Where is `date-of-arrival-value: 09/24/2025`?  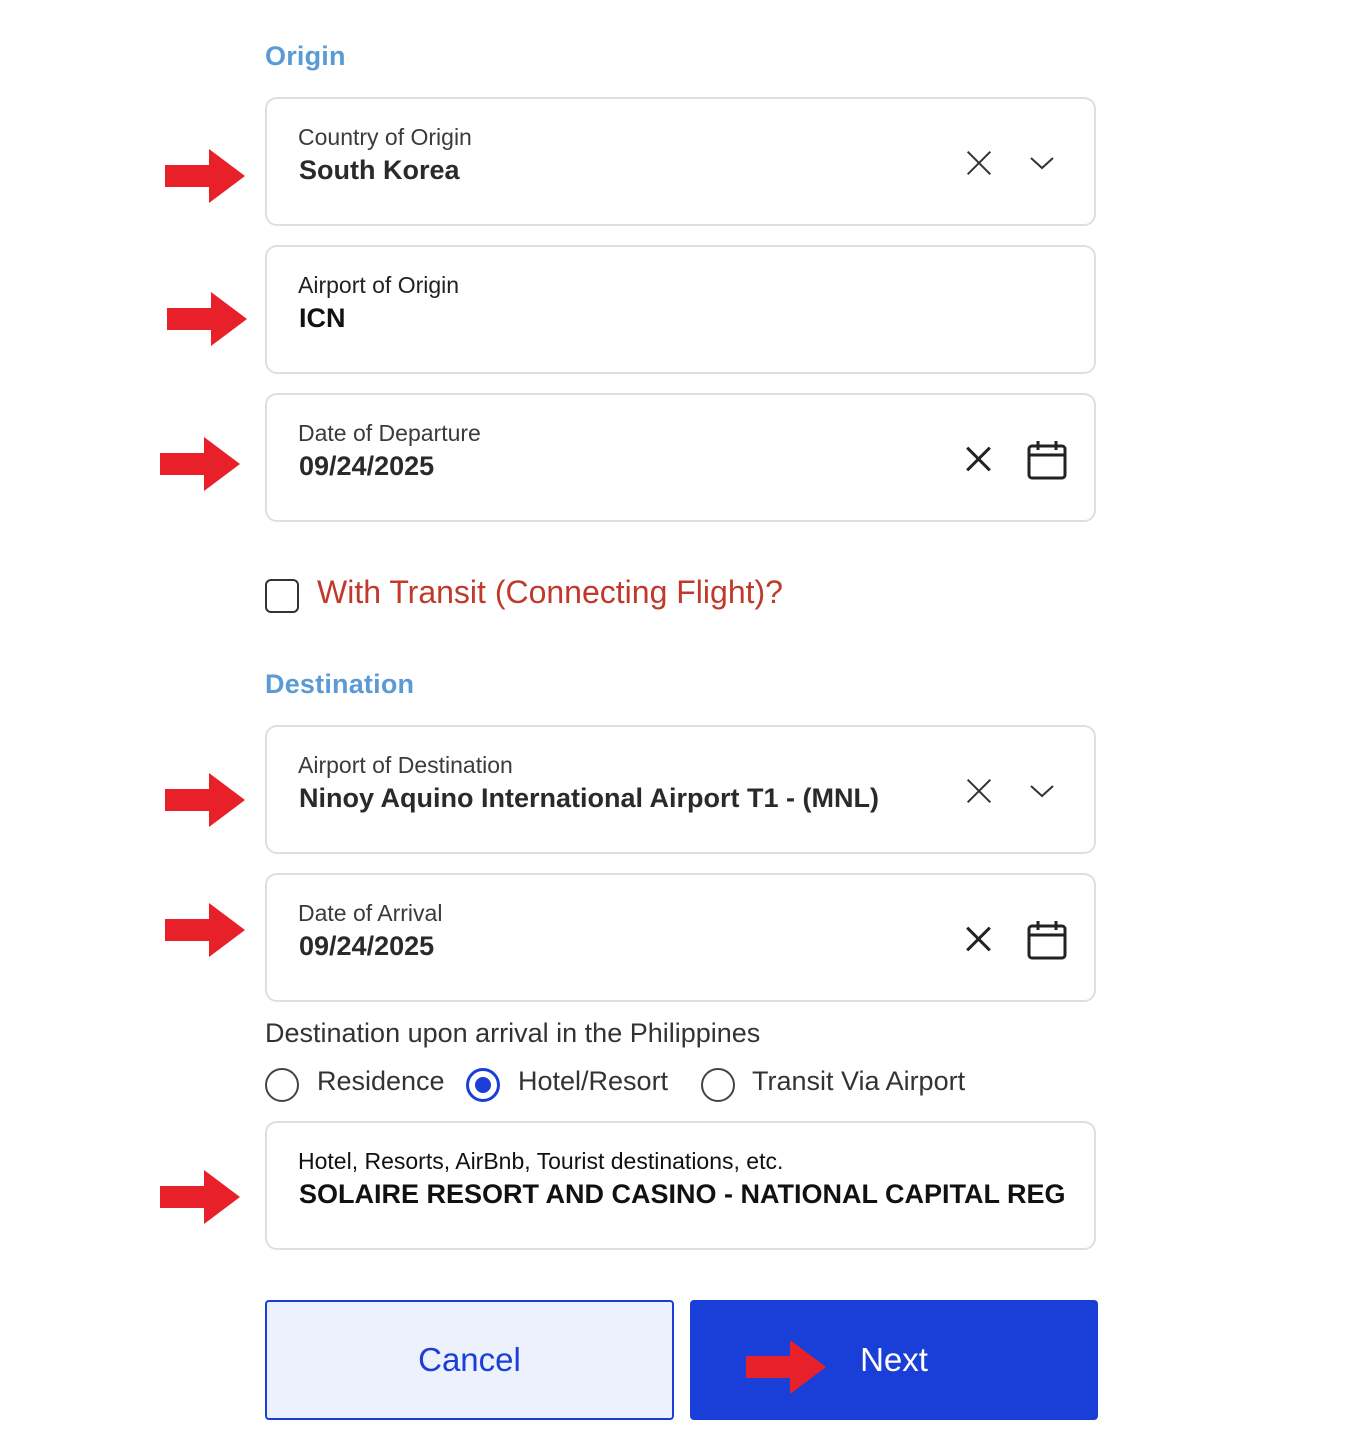
date-of-arrival-value: 09/24/2025 is located at coordinates (367, 946).